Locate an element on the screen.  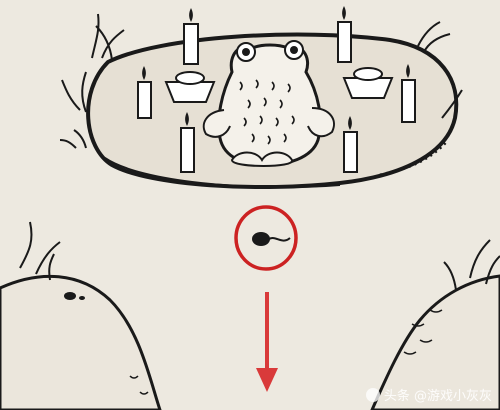
tadpole is located at coordinates (271, 239).